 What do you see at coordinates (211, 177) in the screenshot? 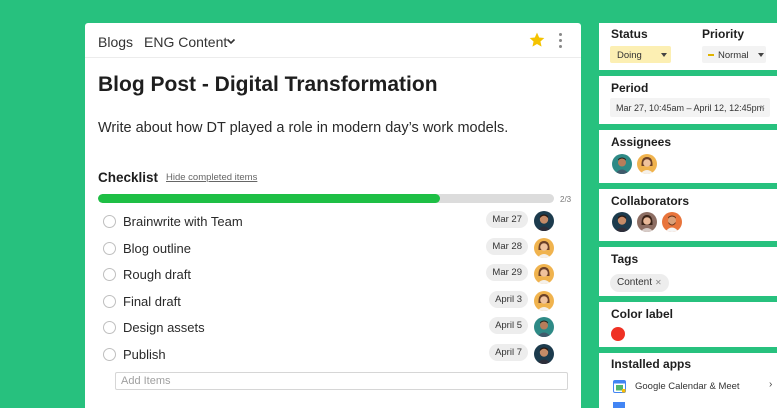
I see `hide-completed-link: Hide completed items` at bounding box center [211, 177].